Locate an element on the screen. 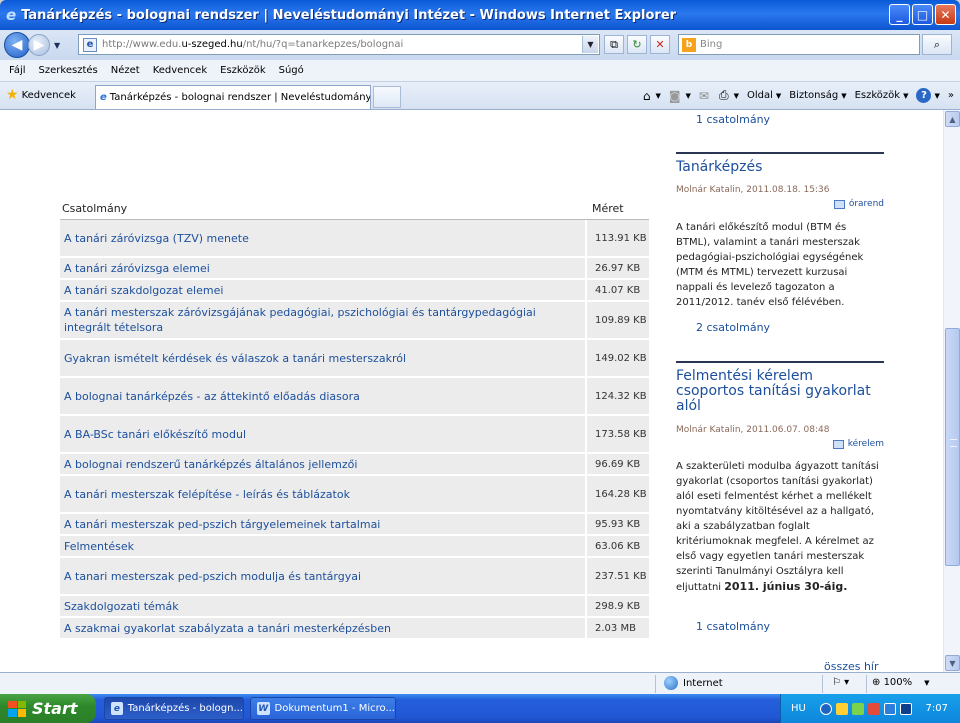 The width and height of the screenshot is (960, 723). attachment-size: 164.28 KB is located at coordinates (617, 494).